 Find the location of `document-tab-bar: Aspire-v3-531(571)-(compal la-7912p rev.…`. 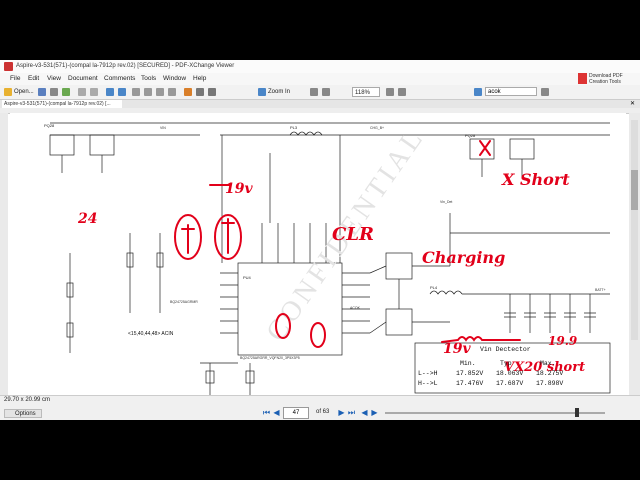

document-tab-bar: Aspire-v3-531(571)-(compal la-7912p rev.… is located at coordinates (320, 104).